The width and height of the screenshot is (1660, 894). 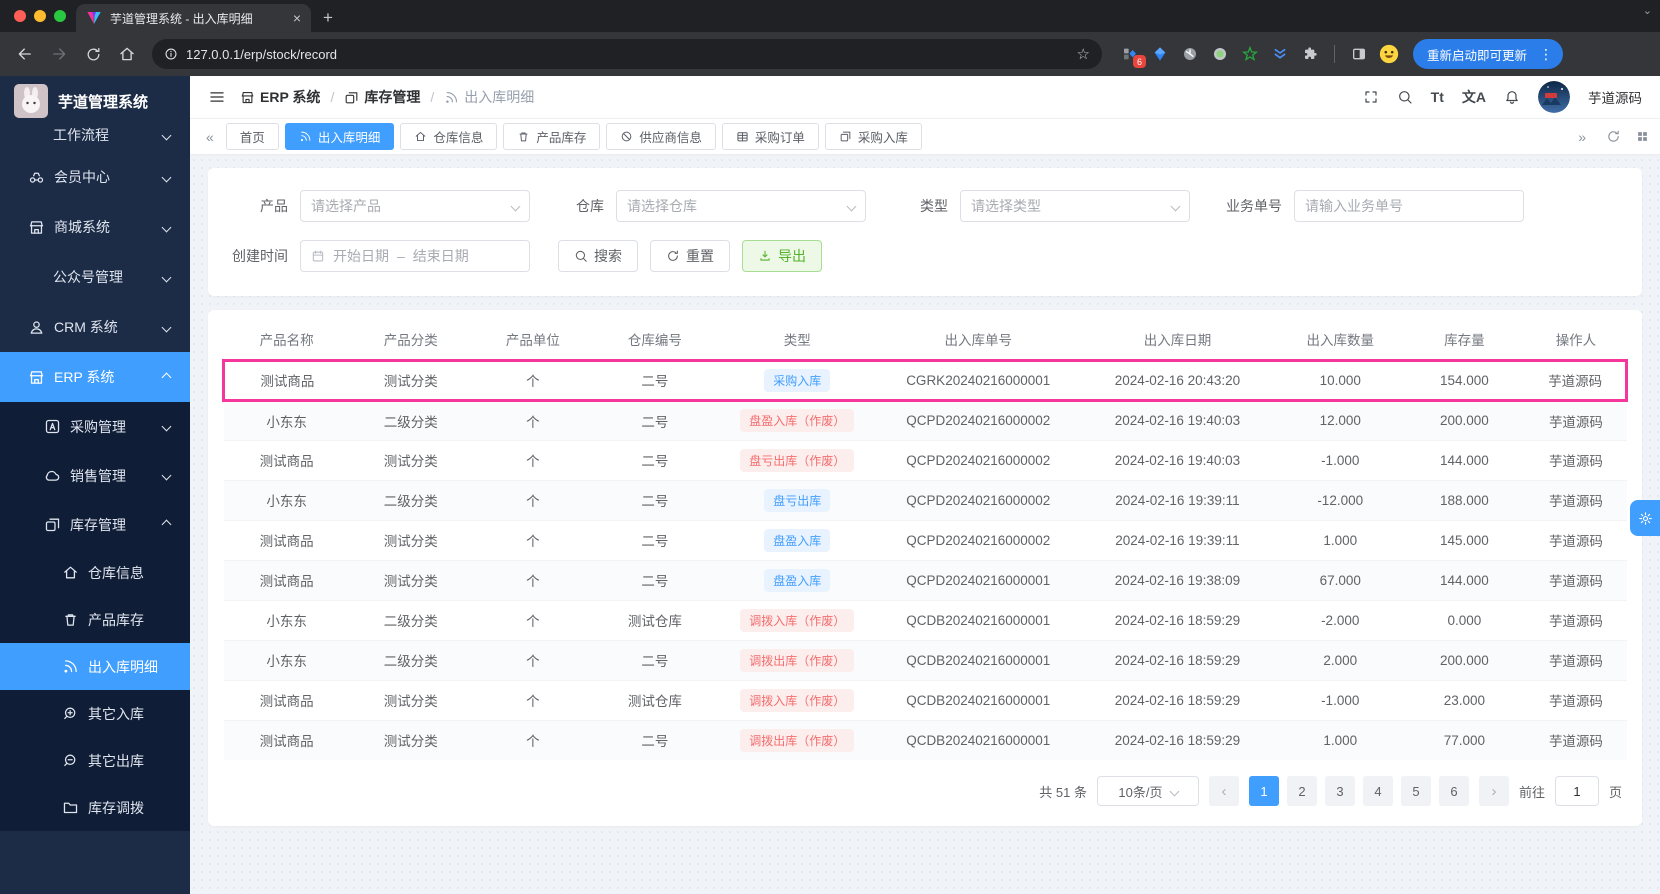 I want to click on bizno-input-wrap, so click(x=1409, y=206).